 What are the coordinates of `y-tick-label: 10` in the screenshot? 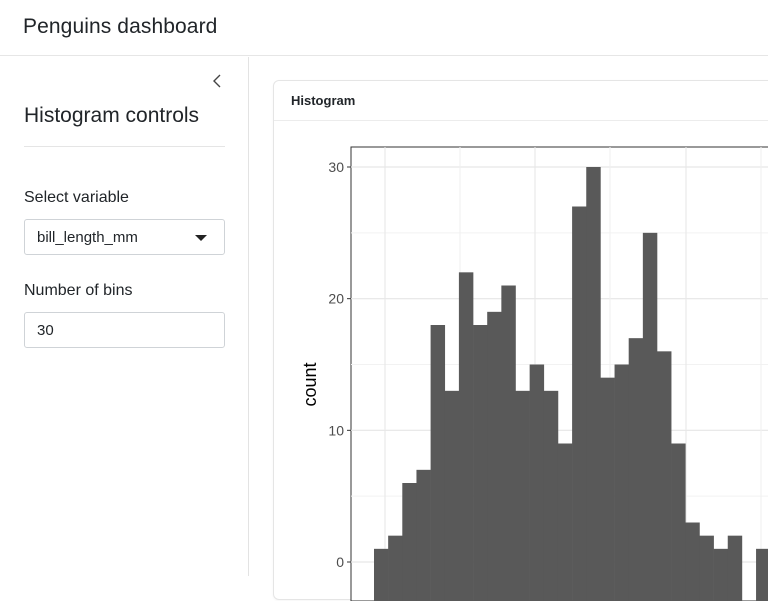 It's located at (336, 430).